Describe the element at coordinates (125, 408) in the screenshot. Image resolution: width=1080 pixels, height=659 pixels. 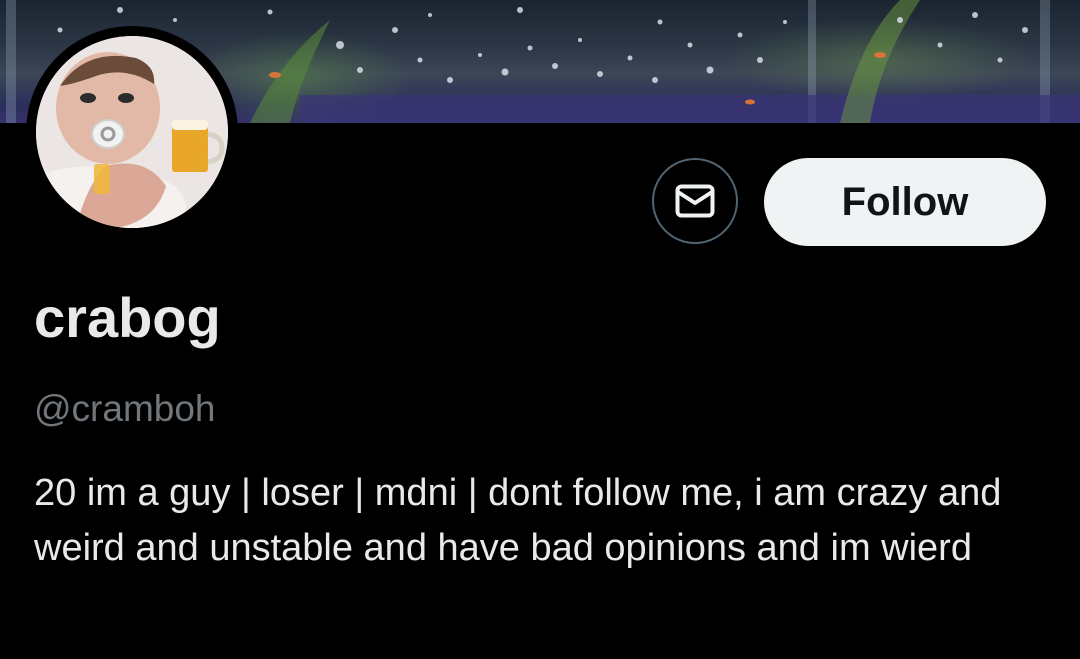
I see `user-handle: @cramboh` at that location.